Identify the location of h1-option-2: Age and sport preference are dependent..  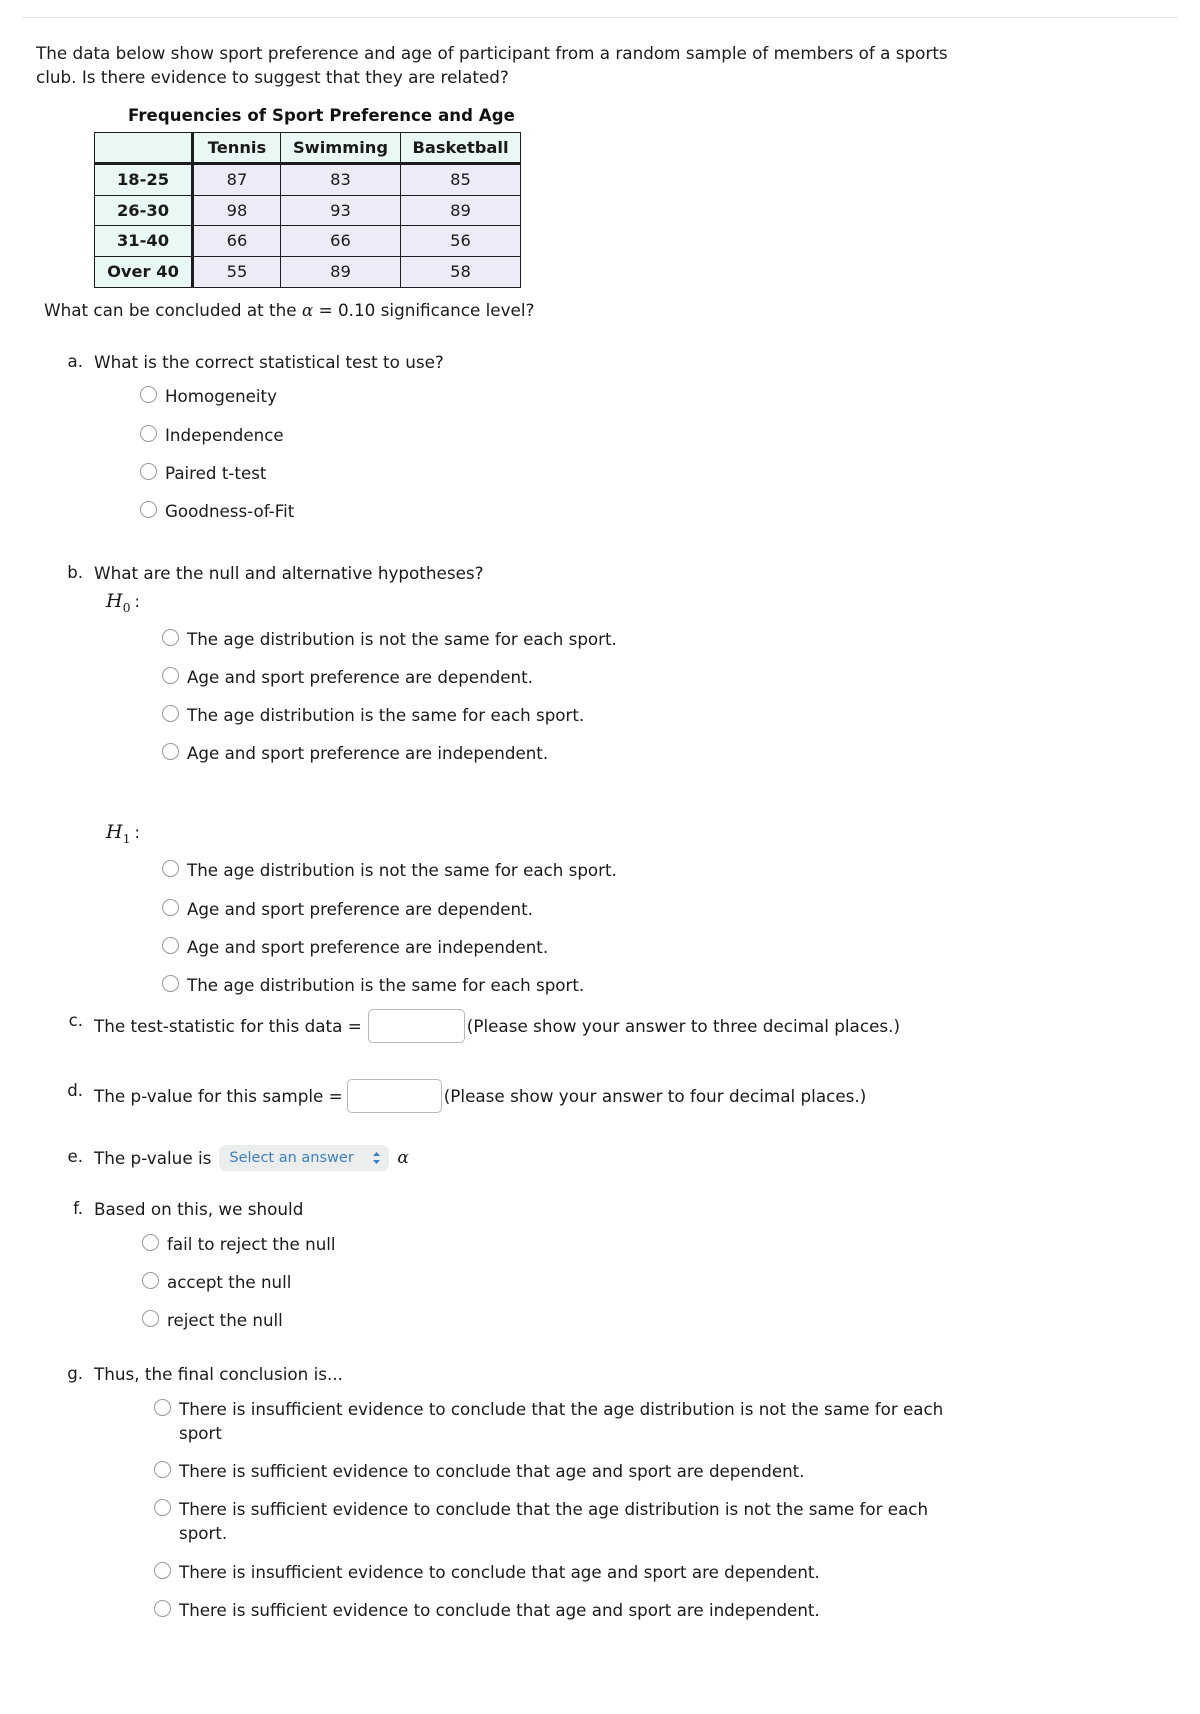
(663, 909).